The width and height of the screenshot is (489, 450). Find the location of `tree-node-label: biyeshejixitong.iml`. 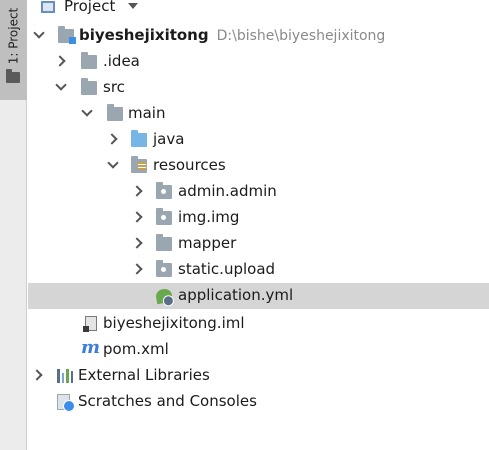

tree-node-label: biyeshejixitong.iml is located at coordinates (174, 323).